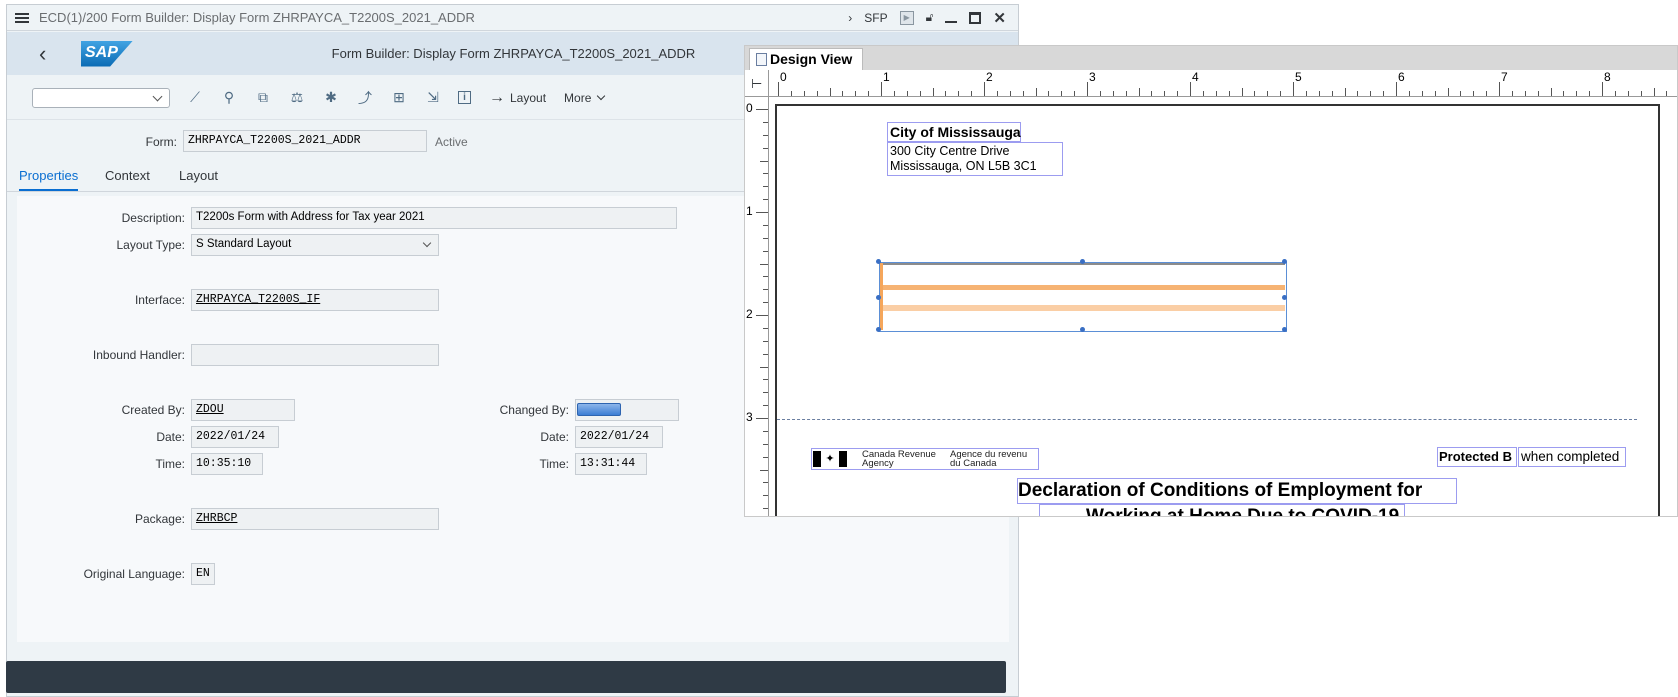 The width and height of the screenshot is (1678, 697). Describe the element at coordinates (427, 243) in the screenshot. I see `chevron-down-icon` at that location.